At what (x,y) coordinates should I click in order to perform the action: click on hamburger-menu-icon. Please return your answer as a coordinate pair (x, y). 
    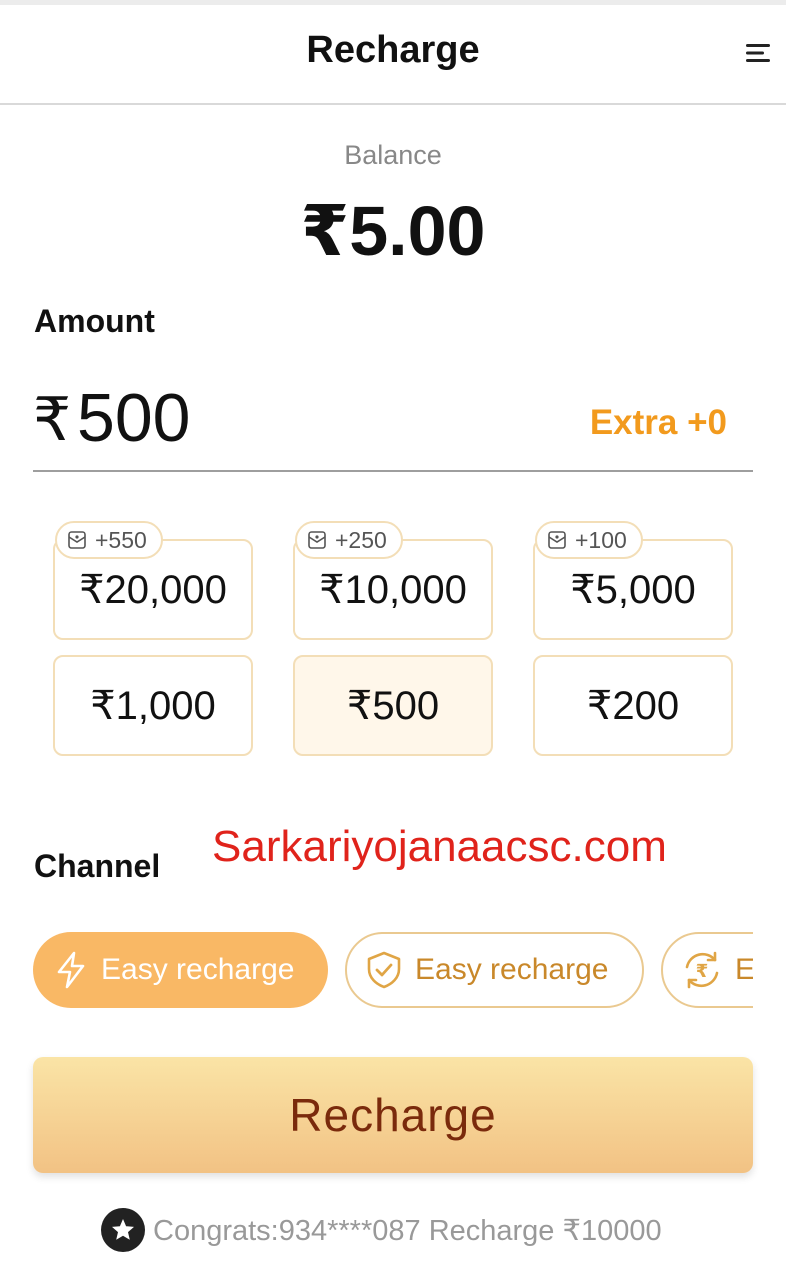
    Looking at the image, I should click on (758, 53).